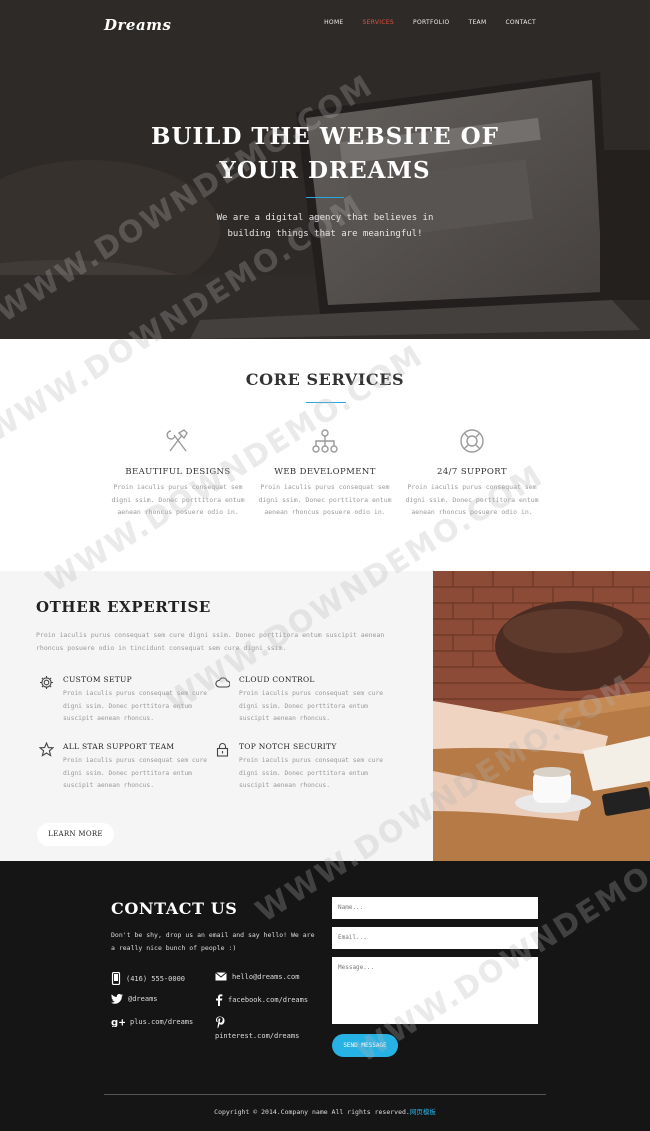 Image resolution: width=650 pixels, height=1131 pixels. I want to click on brand-logo: Dreams, so click(138, 25).